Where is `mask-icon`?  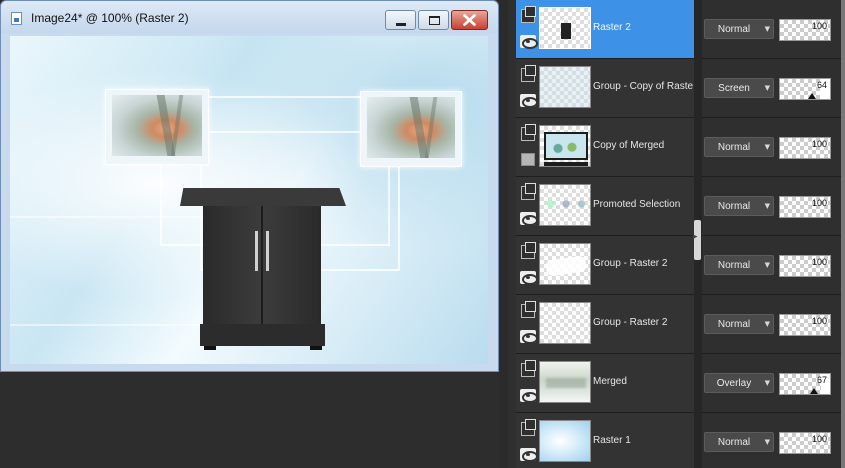 mask-icon is located at coordinates (528, 159).